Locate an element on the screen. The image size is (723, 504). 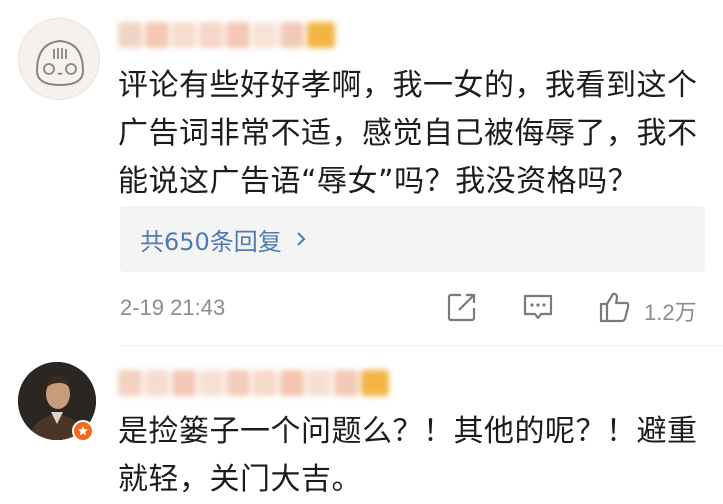
cartoon-face-avatar-icon is located at coordinates (60, 63).